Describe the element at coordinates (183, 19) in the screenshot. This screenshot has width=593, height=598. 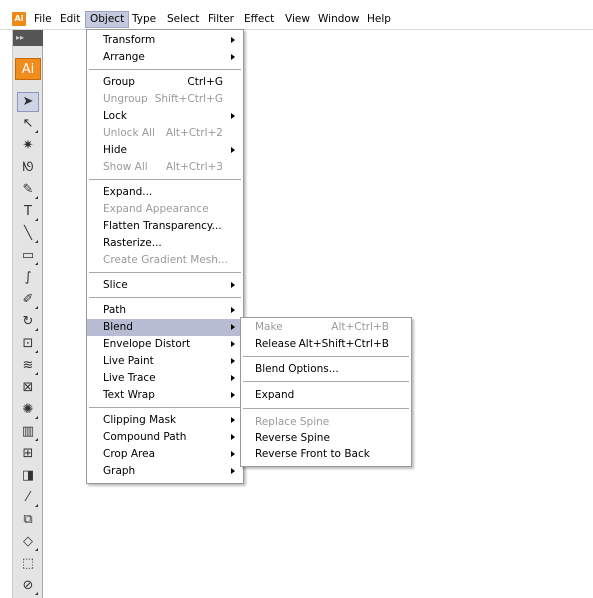
I see `menu-select: Select` at that location.